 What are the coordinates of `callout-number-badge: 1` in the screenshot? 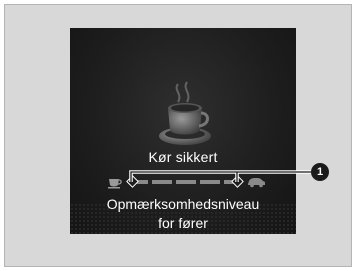 It's located at (320, 172).